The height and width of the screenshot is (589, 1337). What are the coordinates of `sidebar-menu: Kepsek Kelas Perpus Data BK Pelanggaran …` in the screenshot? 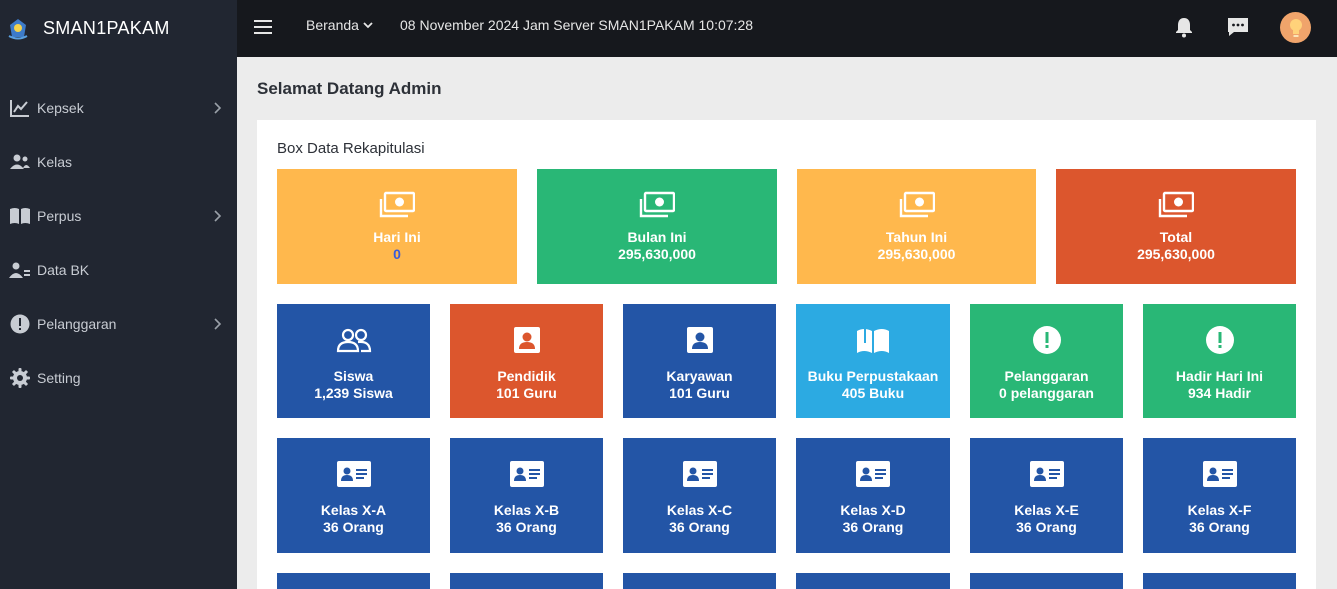 It's located at (118, 243).